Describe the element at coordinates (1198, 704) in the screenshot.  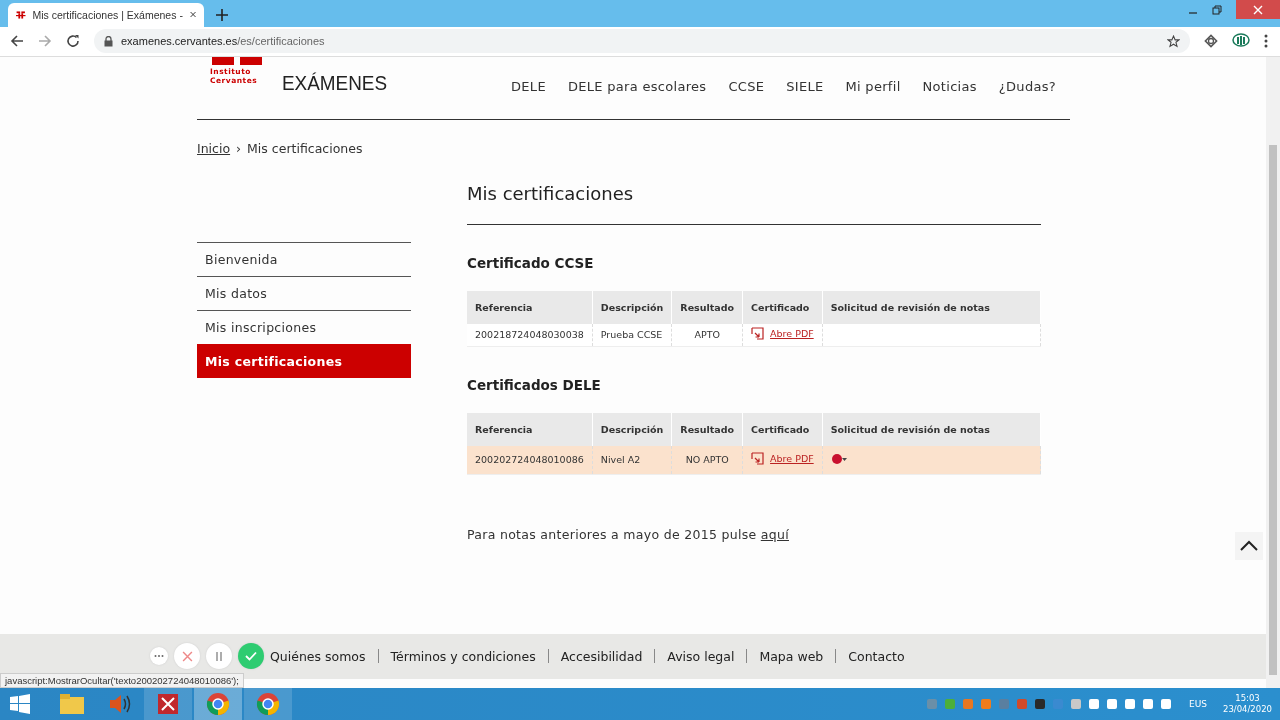
I see `language-indicator: EUS` at that location.